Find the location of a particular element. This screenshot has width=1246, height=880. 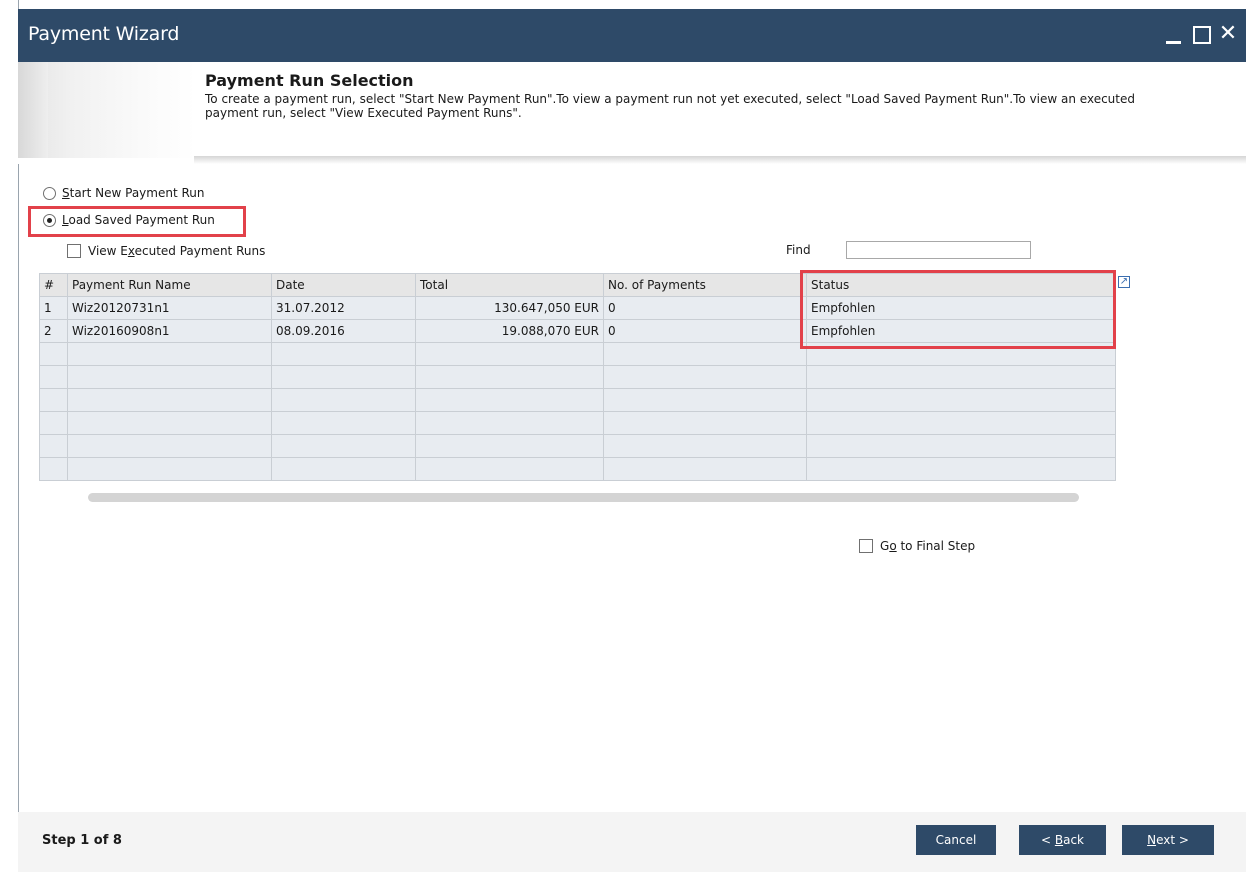

back-button: < Back is located at coordinates (1062, 840).